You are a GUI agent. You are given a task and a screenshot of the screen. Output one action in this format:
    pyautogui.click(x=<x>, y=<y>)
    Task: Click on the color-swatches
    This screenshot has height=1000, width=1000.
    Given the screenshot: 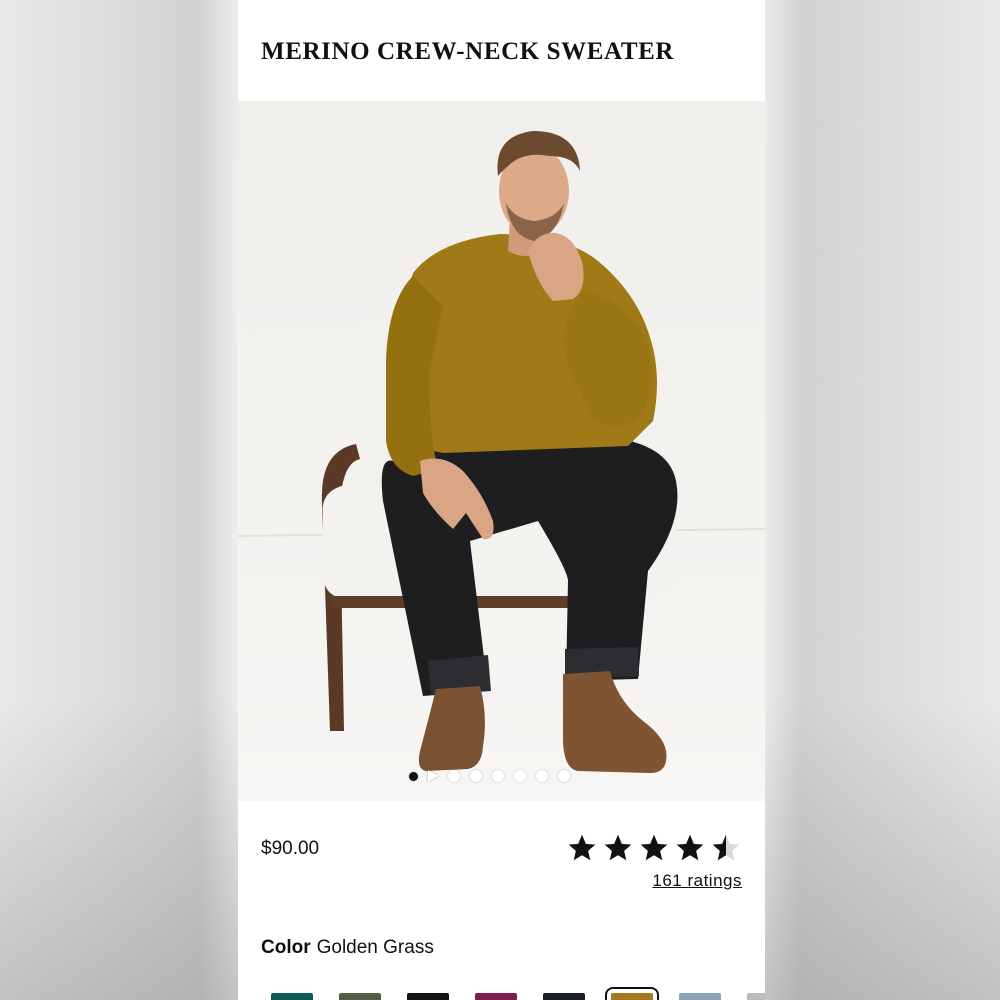 What is the action you would take?
    pyautogui.click(x=518, y=993)
    